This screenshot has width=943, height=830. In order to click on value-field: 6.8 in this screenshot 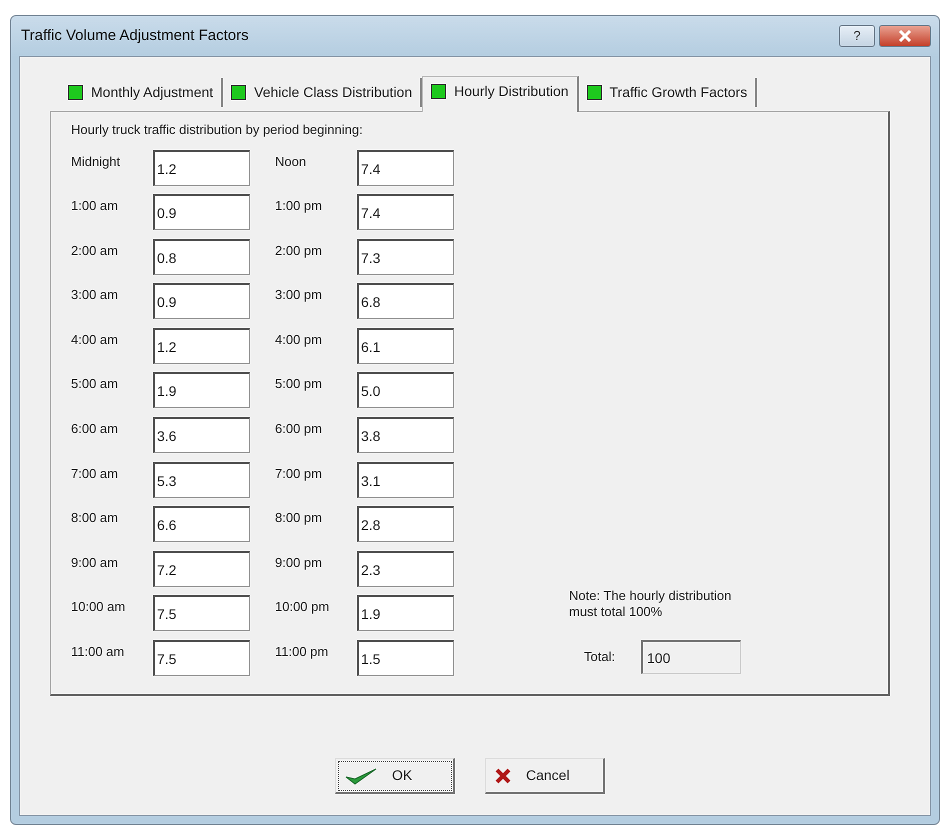, I will do `click(405, 301)`.